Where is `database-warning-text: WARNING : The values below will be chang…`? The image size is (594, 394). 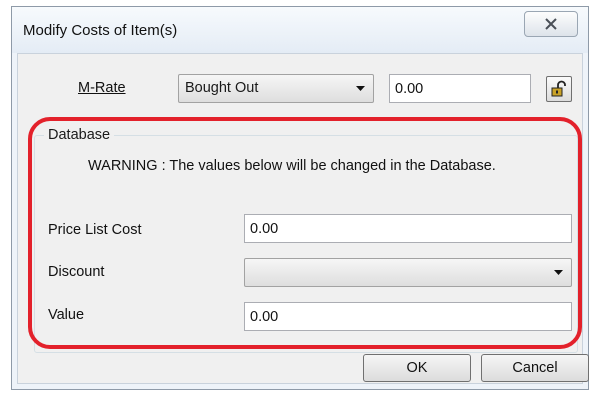 database-warning-text: WARNING : The values below will be chang… is located at coordinates (292, 166).